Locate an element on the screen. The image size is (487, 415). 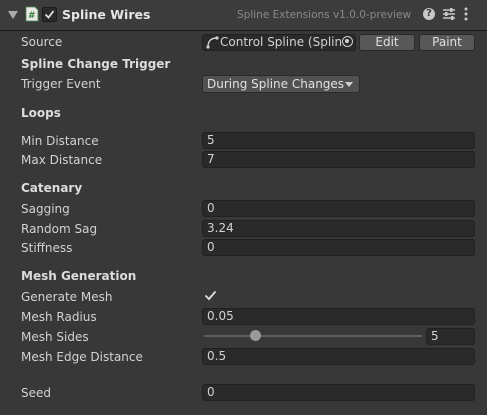
source-object-field: Control Spline (Spline is located at coordinates (279, 42).